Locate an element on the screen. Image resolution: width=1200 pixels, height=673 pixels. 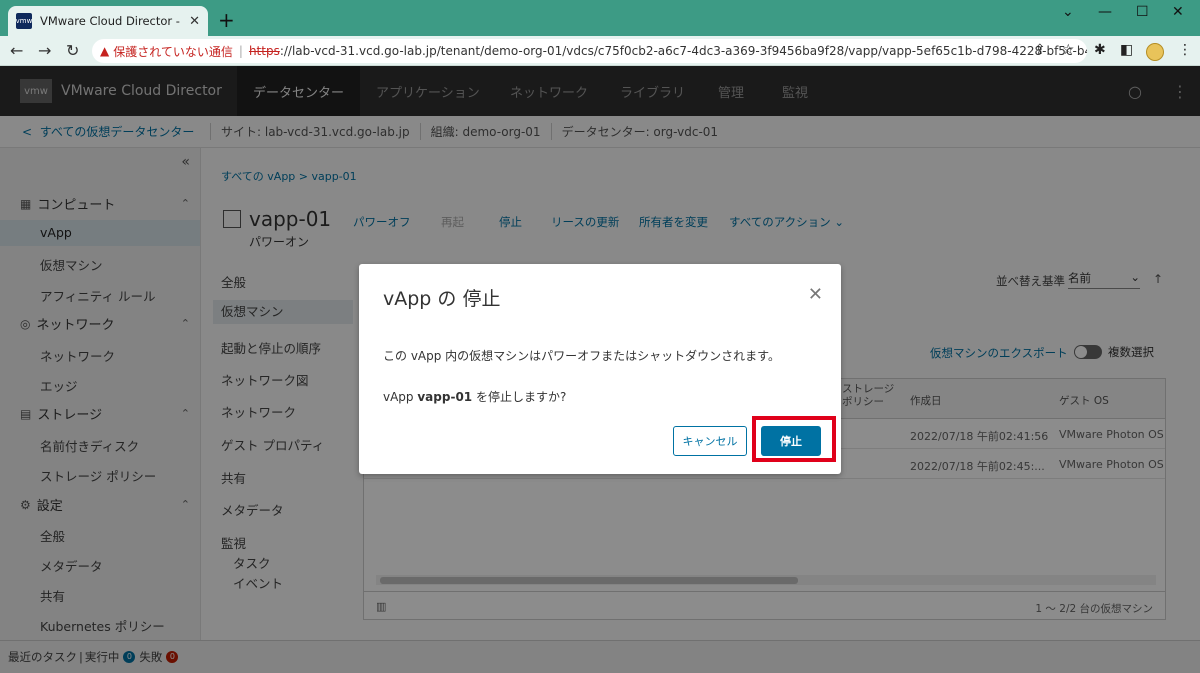
confirm-suffix: を停止しますか? is located at coordinates (519, 397).